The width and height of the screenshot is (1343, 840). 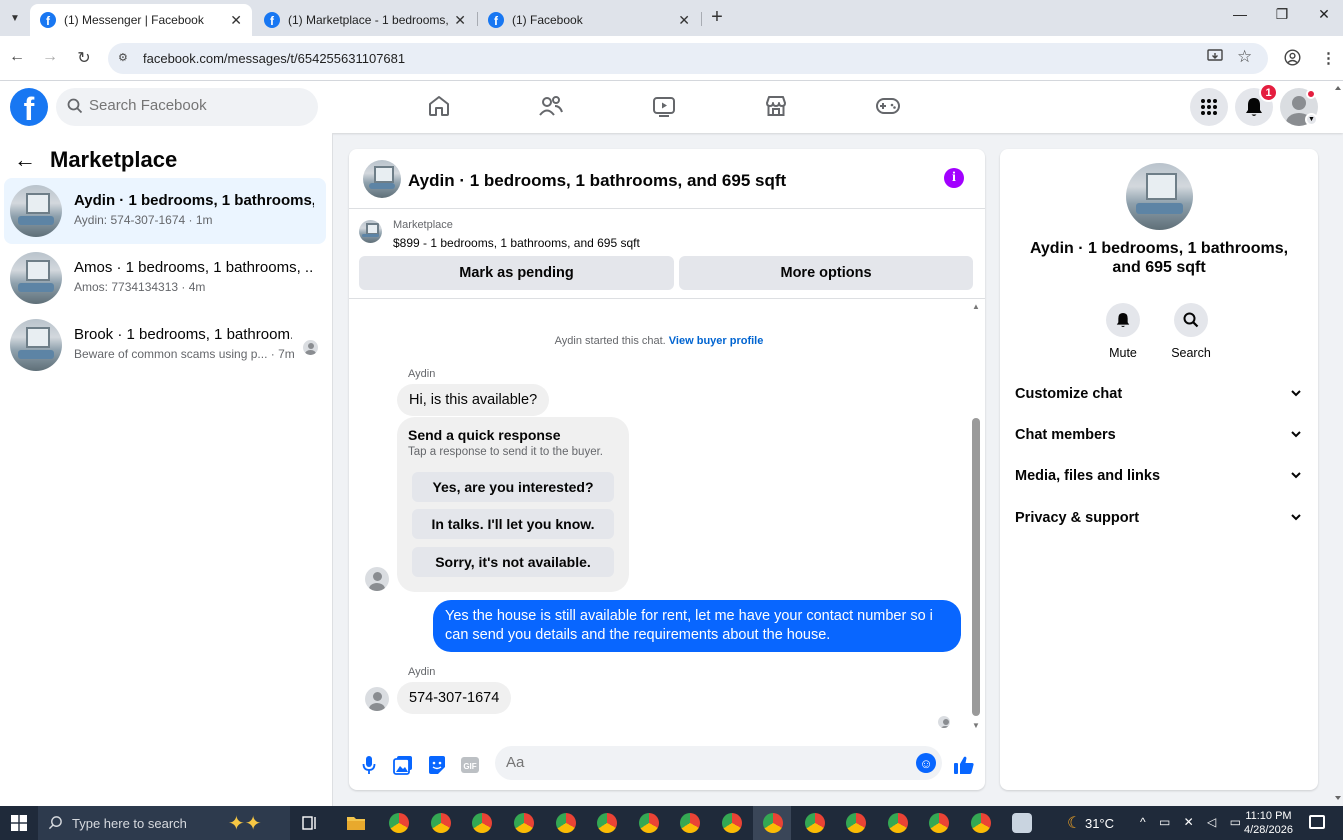 I want to click on quick-response-option: Yes, are you interested?, so click(x=513, y=487).